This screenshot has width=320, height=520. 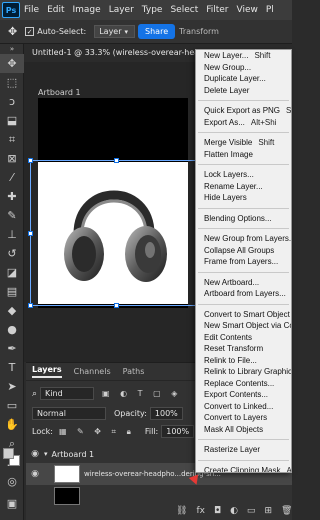 What do you see at coordinates (55, 10) in the screenshot?
I see `menu-edit: Edit` at bounding box center [55, 10].